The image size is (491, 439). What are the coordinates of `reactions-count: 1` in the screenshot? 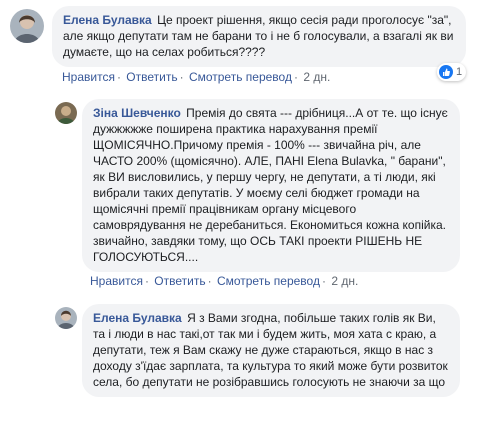 It's located at (459, 72).